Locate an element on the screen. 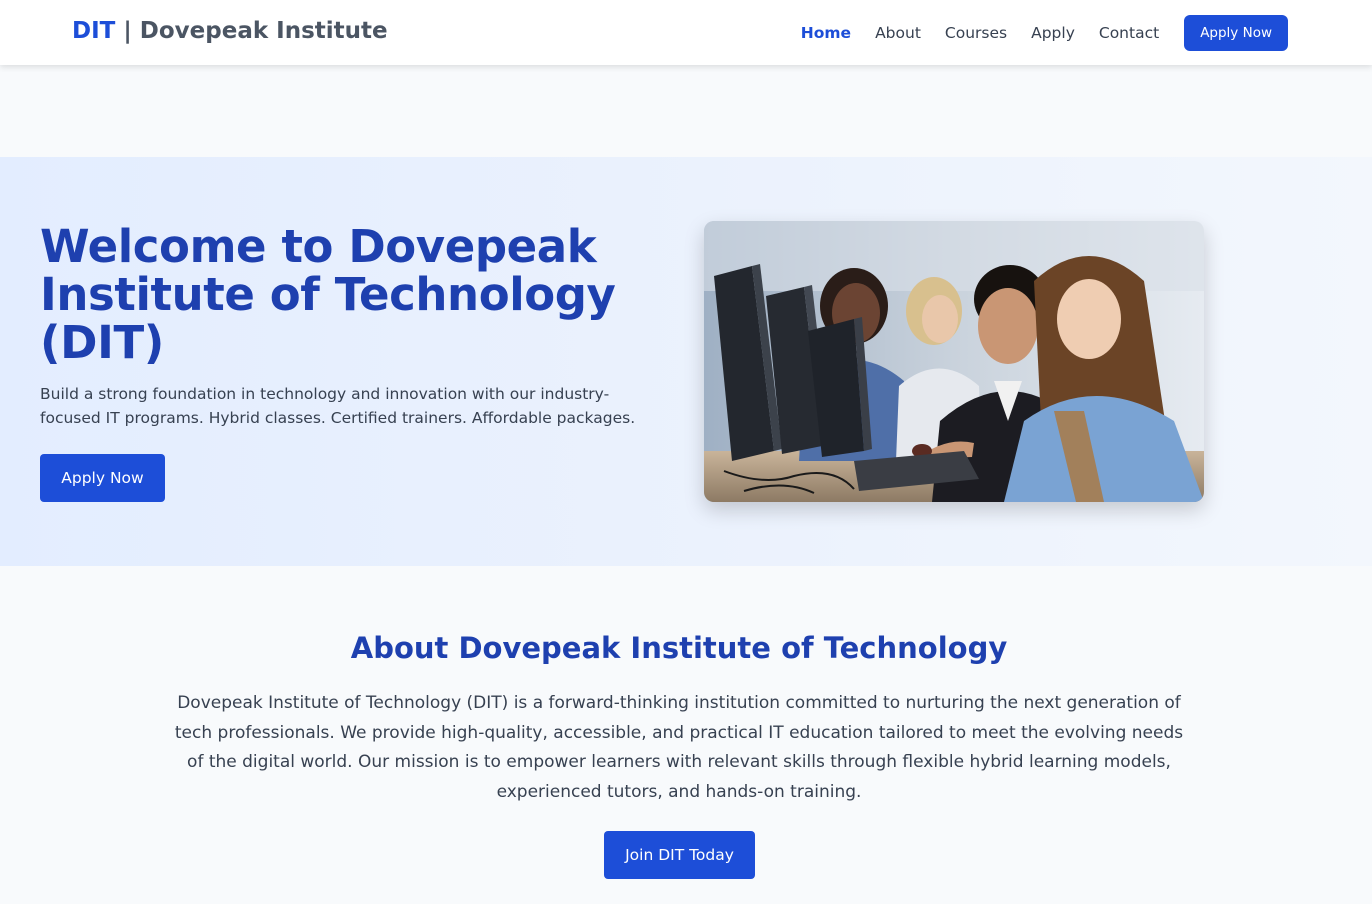 The height and width of the screenshot is (904, 1372). brand-abbreviation: DIT is located at coordinates (94, 31).